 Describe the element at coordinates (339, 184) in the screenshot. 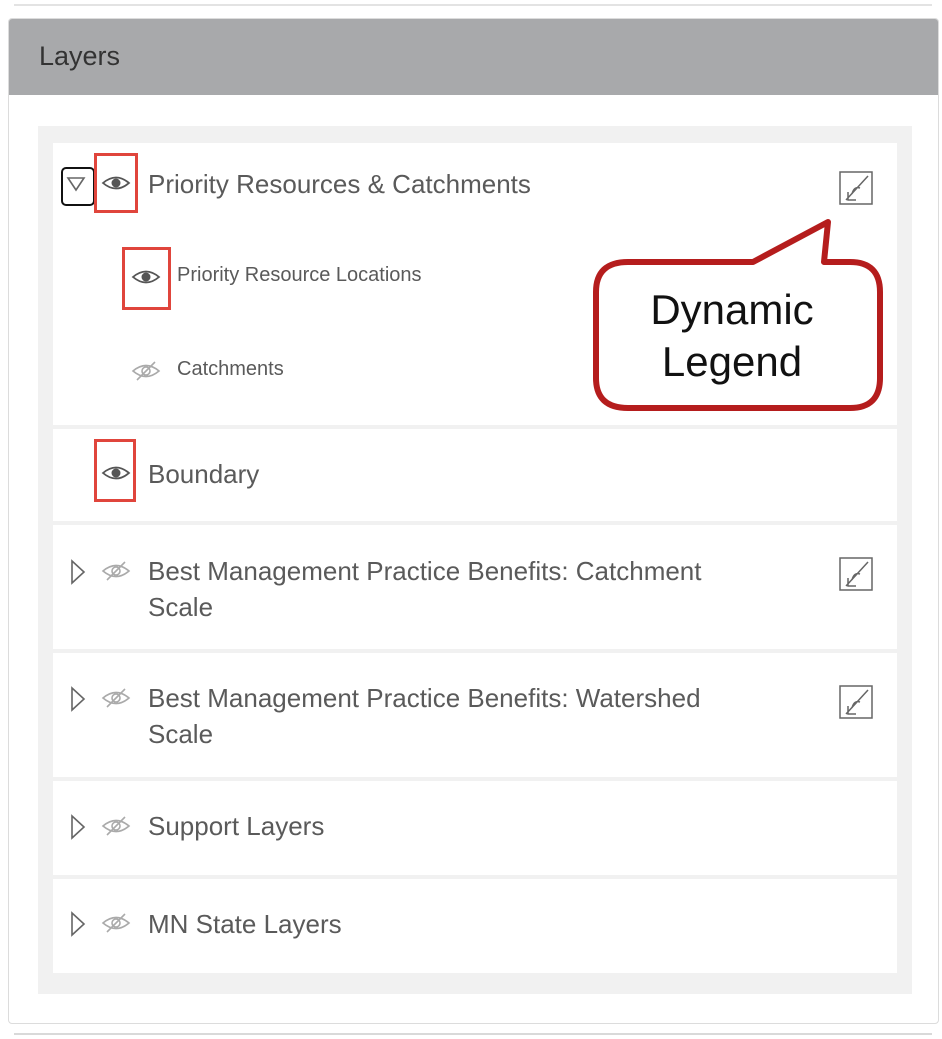

I see `layer-label: Priority Resources & Catchments` at that location.